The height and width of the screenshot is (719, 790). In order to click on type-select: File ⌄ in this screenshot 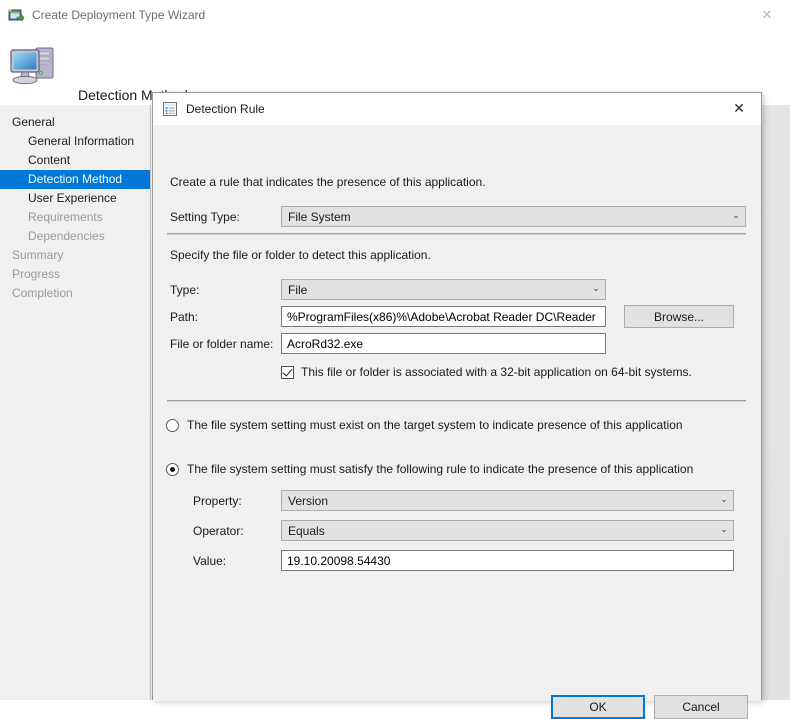, I will do `click(443, 289)`.